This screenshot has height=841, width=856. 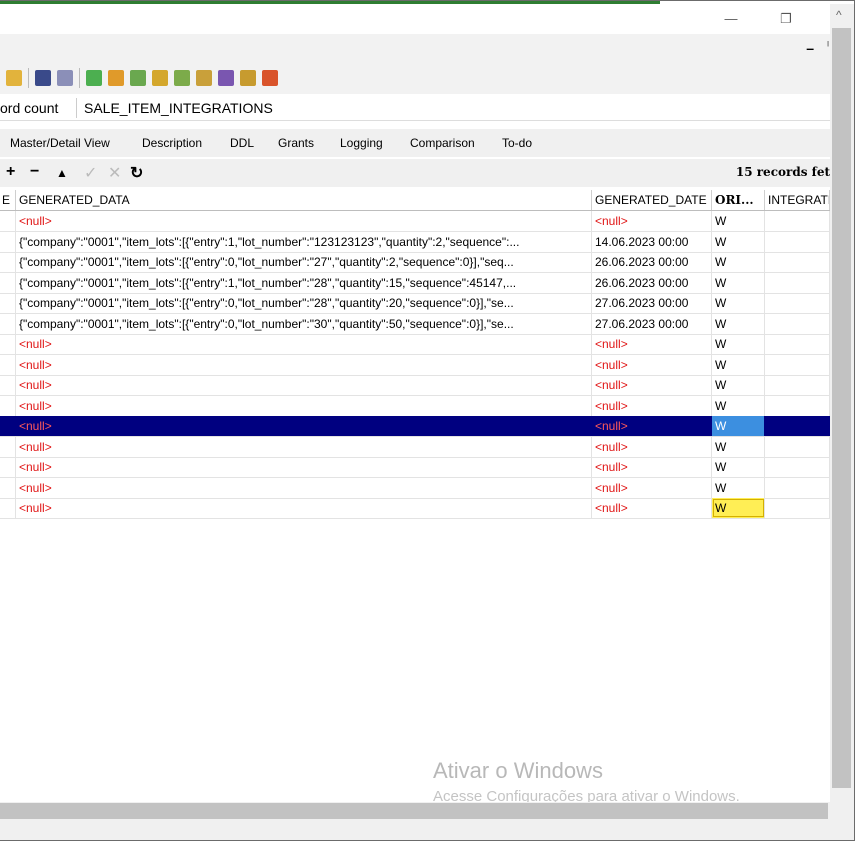 What do you see at coordinates (841, 408) in the screenshot?
I see `vertical-scroll-thumb` at bounding box center [841, 408].